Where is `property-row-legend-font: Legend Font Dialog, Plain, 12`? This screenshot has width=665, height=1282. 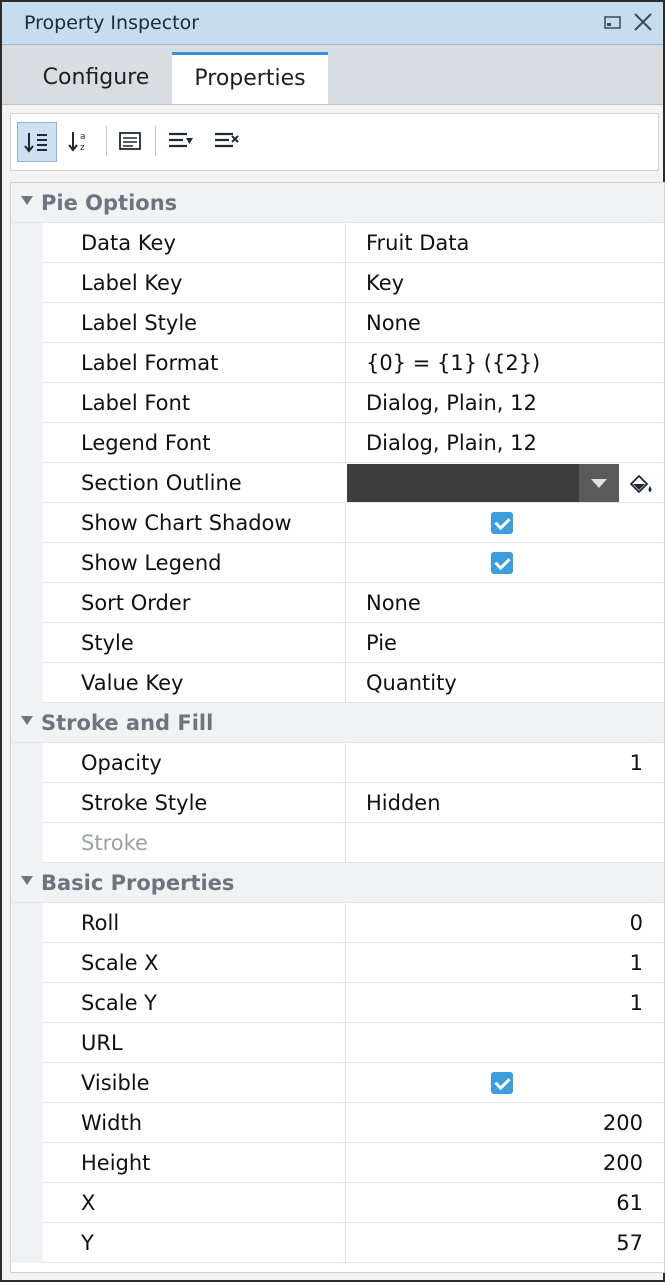 property-row-legend-font: Legend Font Dialog, Plain, 12 is located at coordinates (337, 443).